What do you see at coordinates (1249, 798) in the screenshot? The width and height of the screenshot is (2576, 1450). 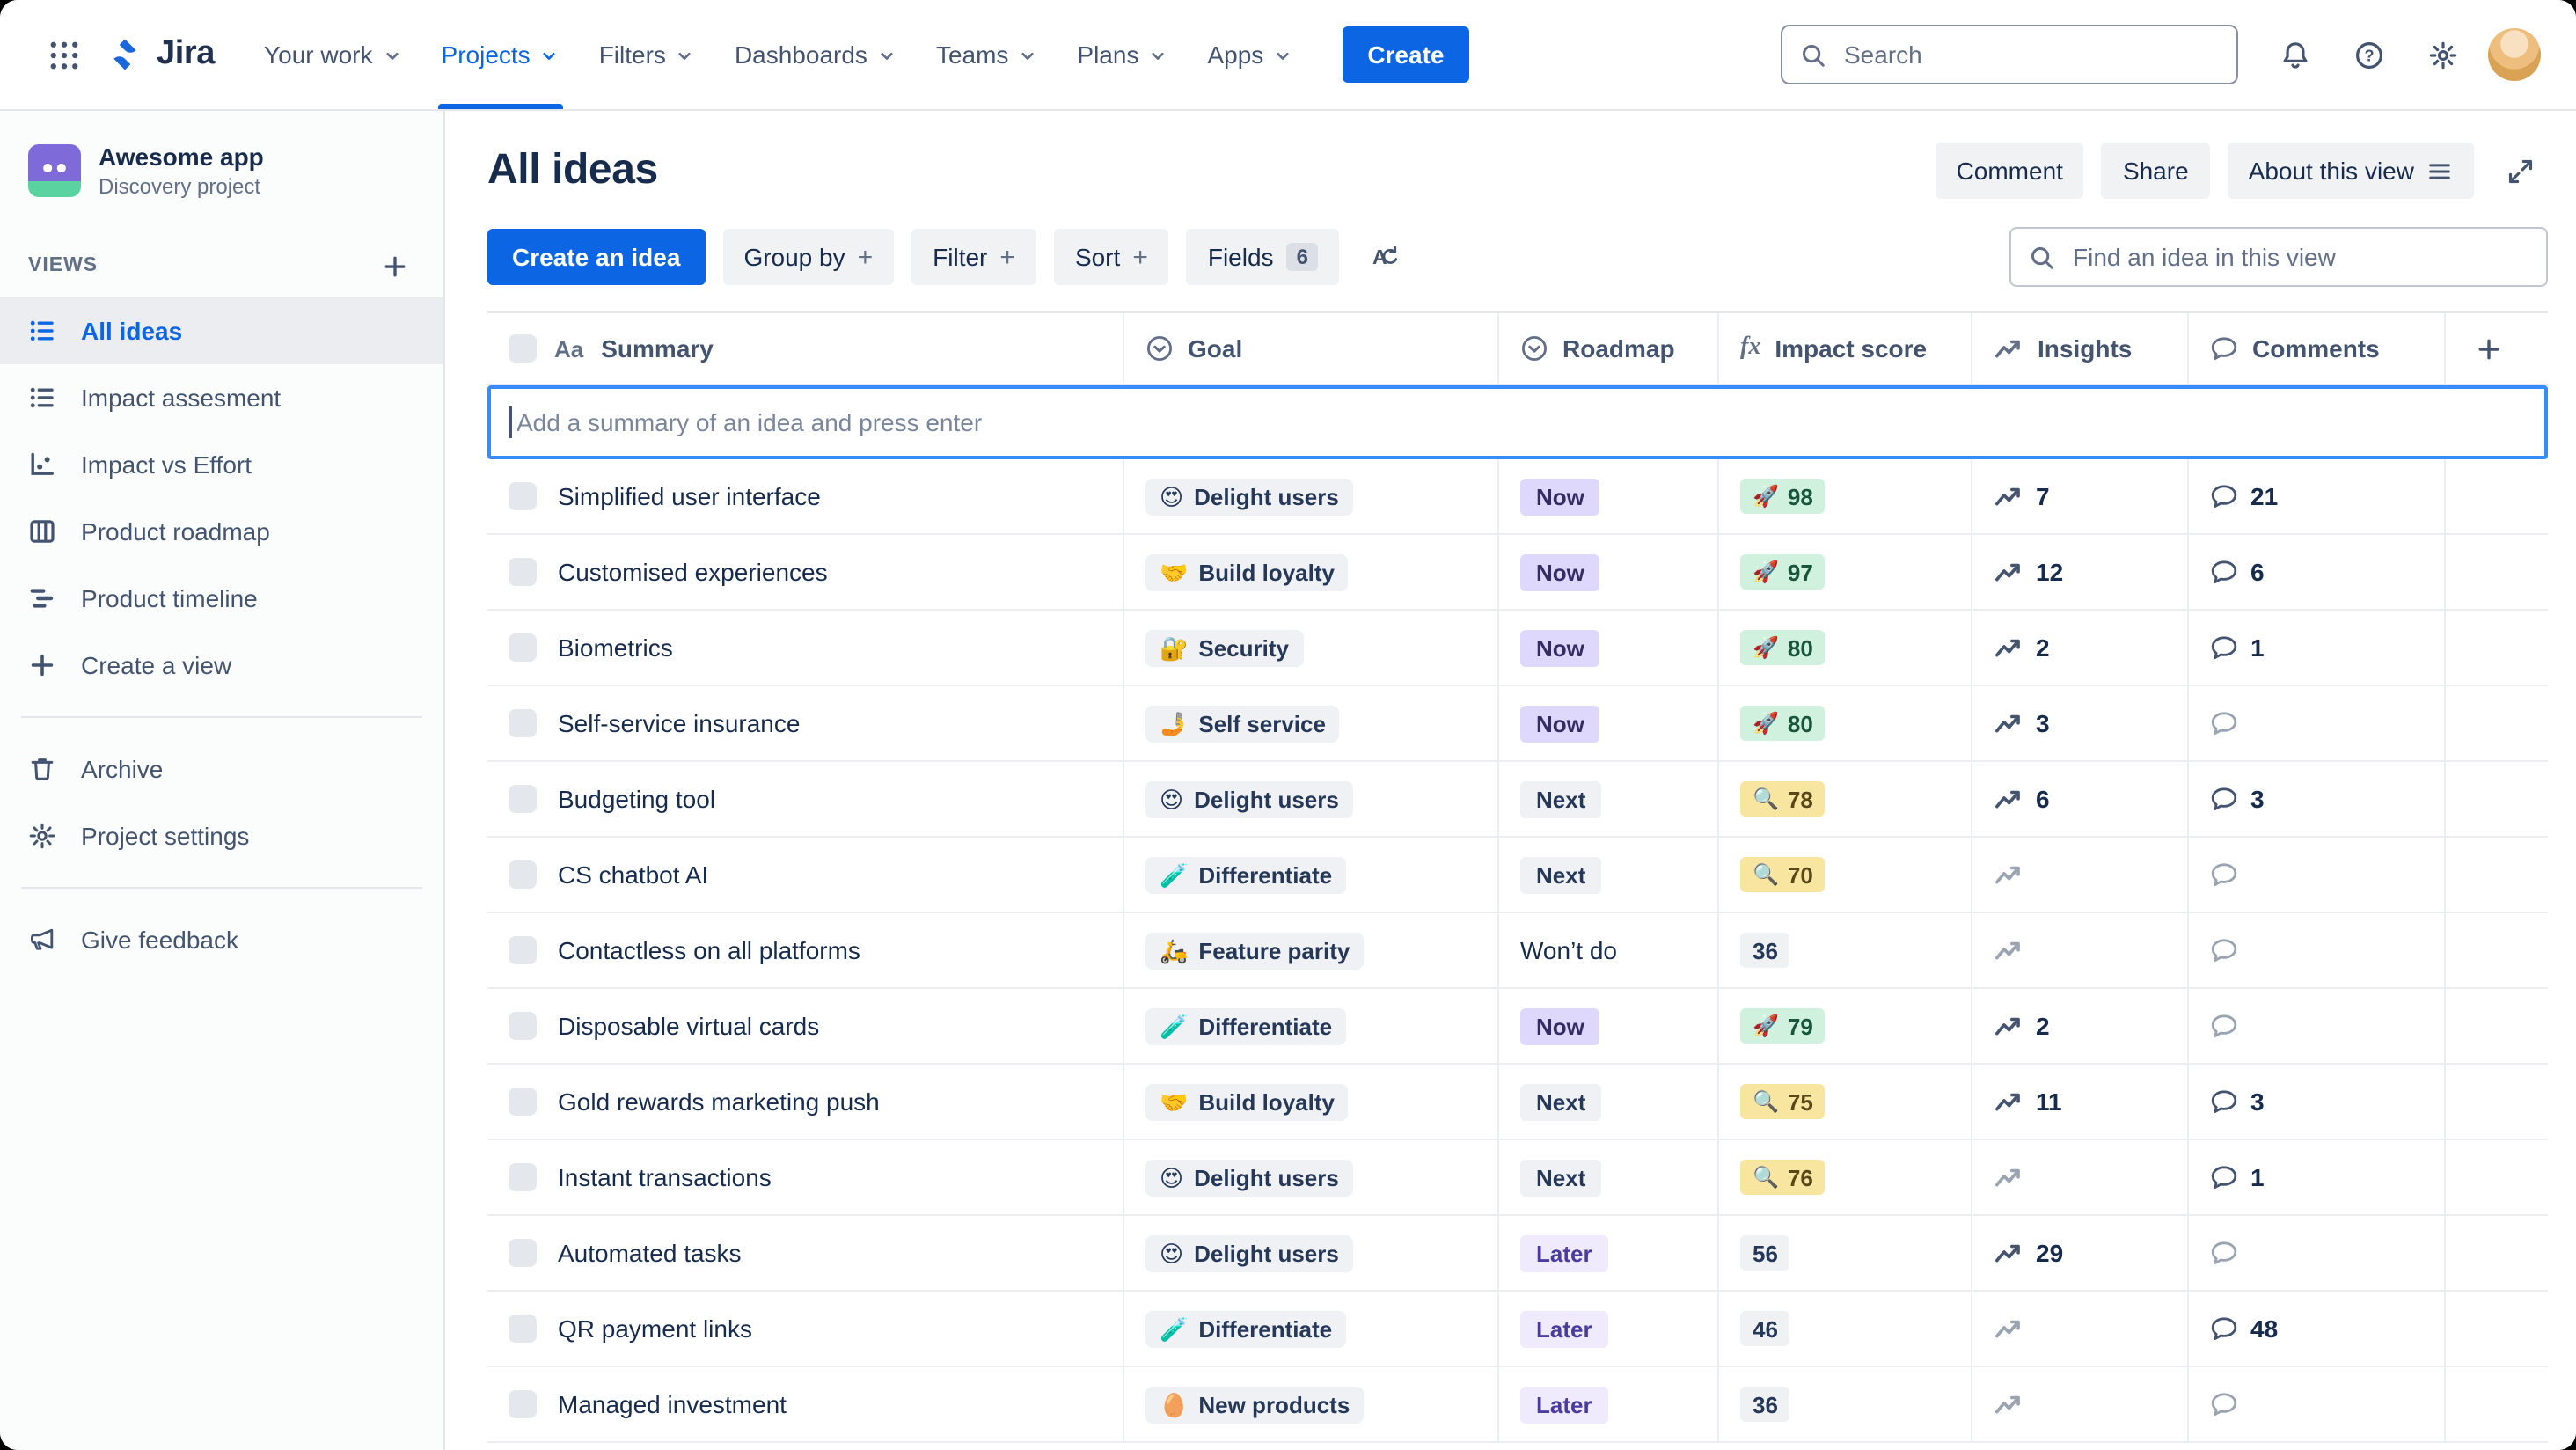 I see `goal-chip: 😍 Delight users` at bounding box center [1249, 798].